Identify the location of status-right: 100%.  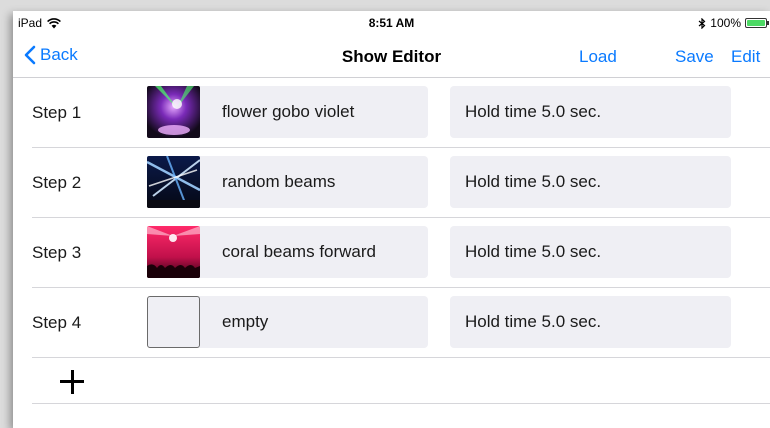
(733, 23).